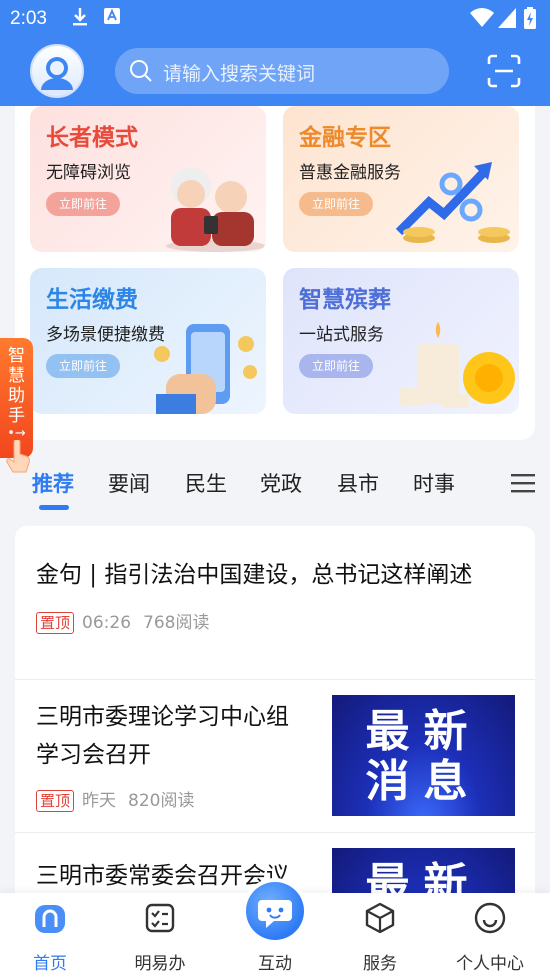 The image size is (550, 979). Describe the element at coordinates (523, 483) in the screenshot. I see `menu-icon` at that location.